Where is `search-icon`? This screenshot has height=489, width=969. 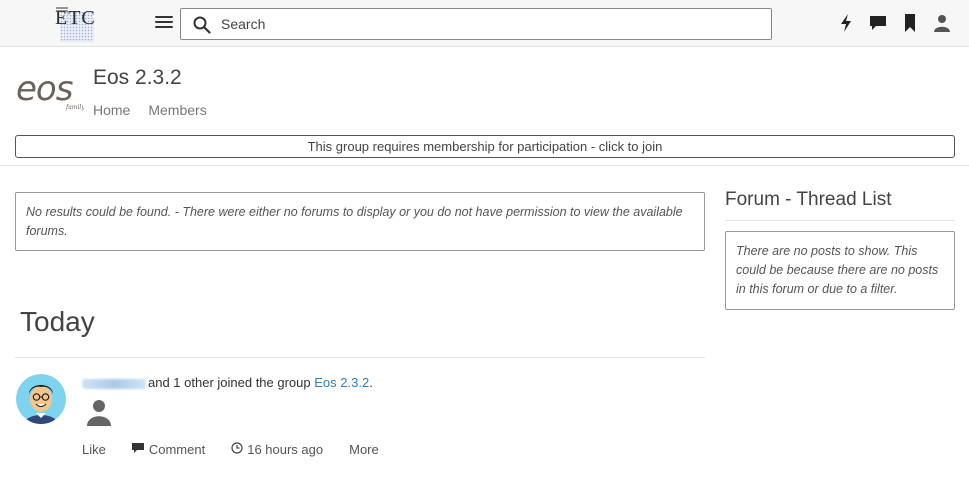 search-icon is located at coordinates (202, 27).